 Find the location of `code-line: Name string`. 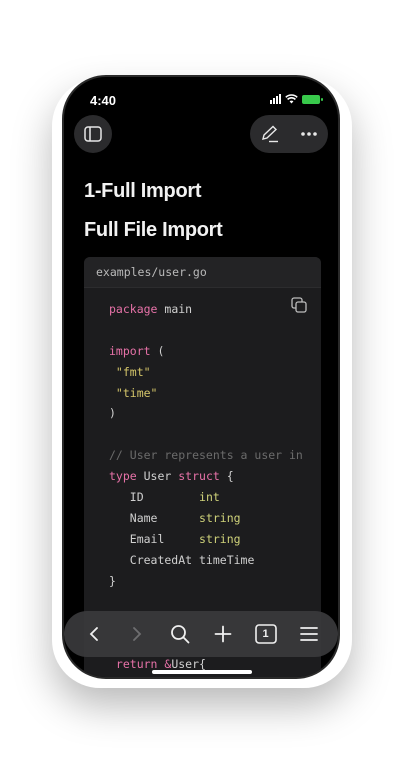

code-line: Name string is located at coordinates (206, 518).